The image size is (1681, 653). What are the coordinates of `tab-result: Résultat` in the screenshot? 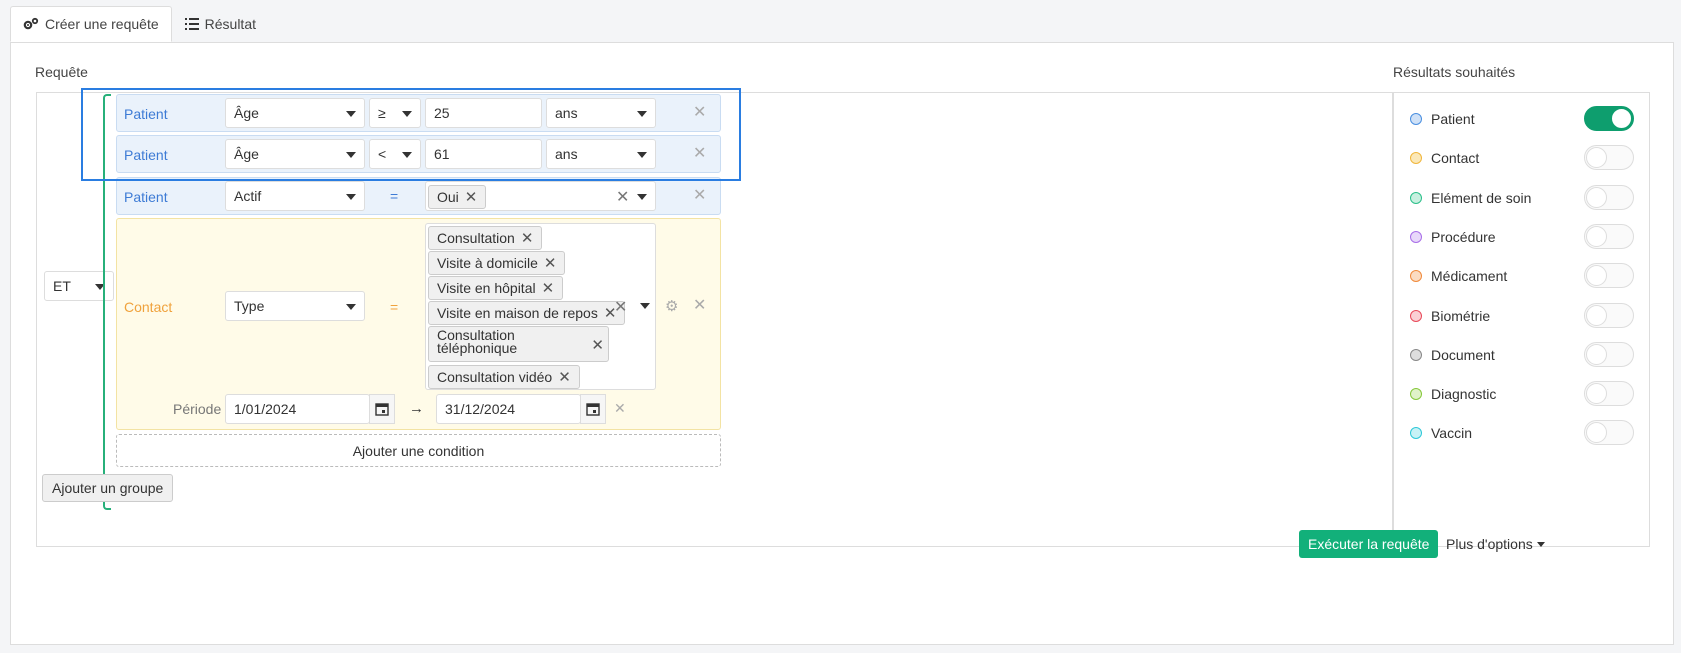 It's located at (220, 24).